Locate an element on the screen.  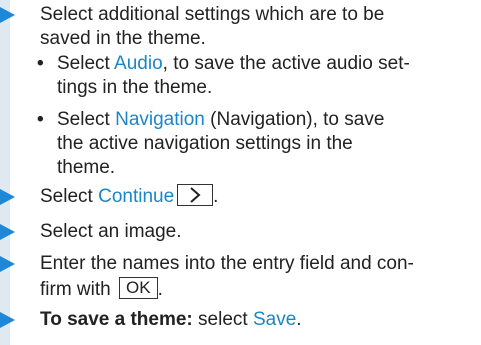
continue-key is located at coordinates (195, 194).